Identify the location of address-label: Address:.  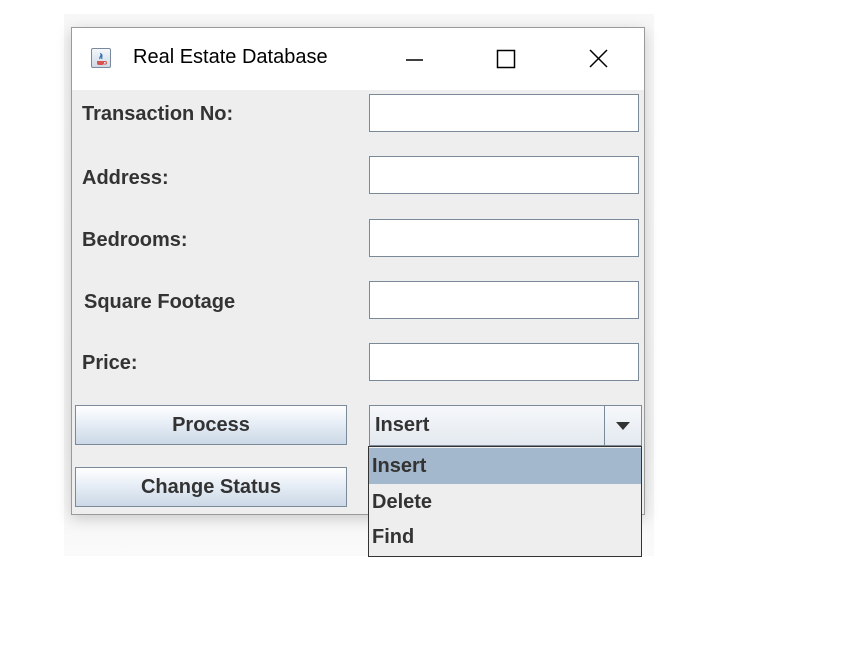
(125, 178).